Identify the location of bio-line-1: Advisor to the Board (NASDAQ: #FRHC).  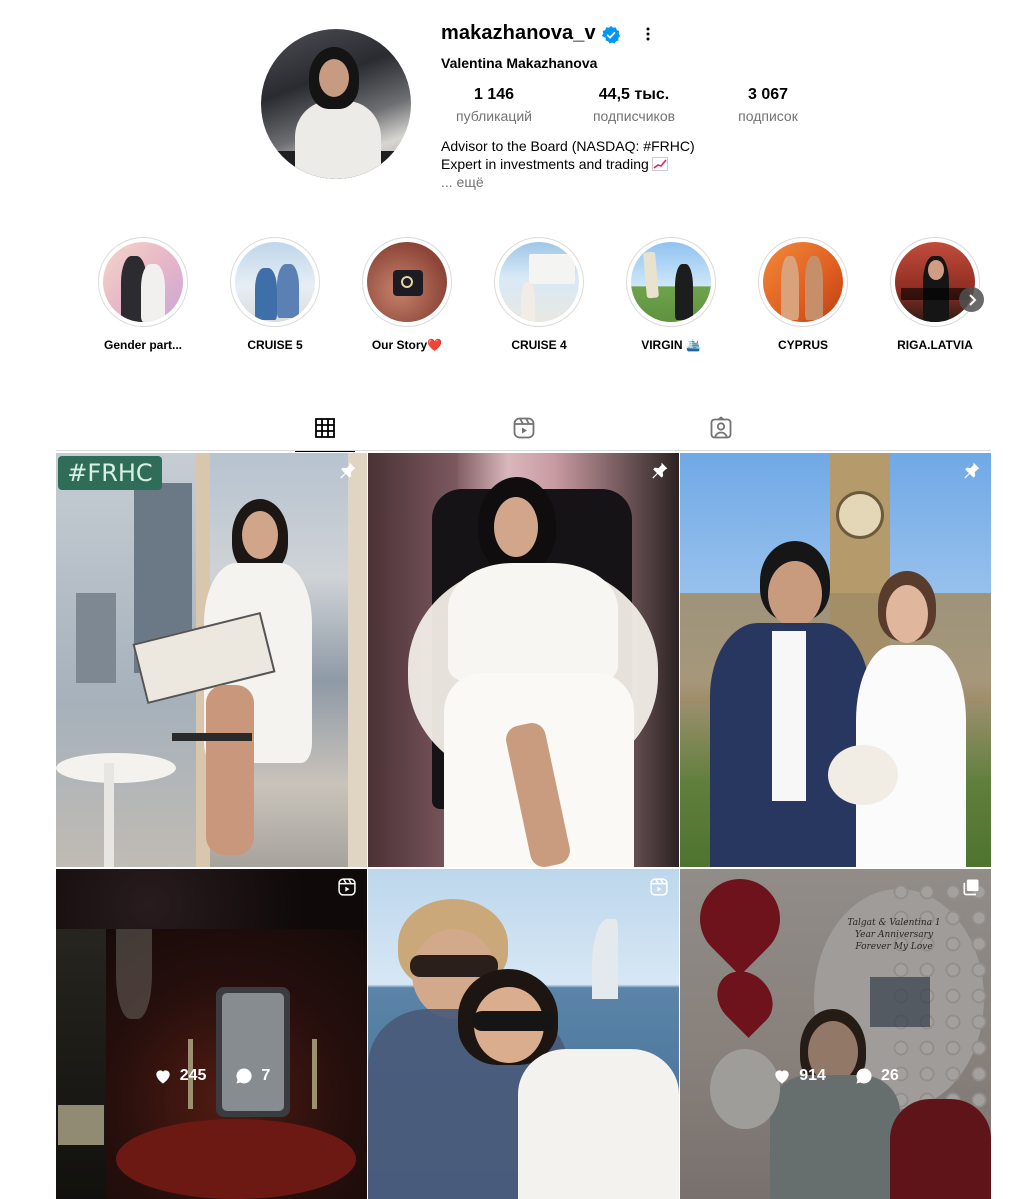
(568, 146).